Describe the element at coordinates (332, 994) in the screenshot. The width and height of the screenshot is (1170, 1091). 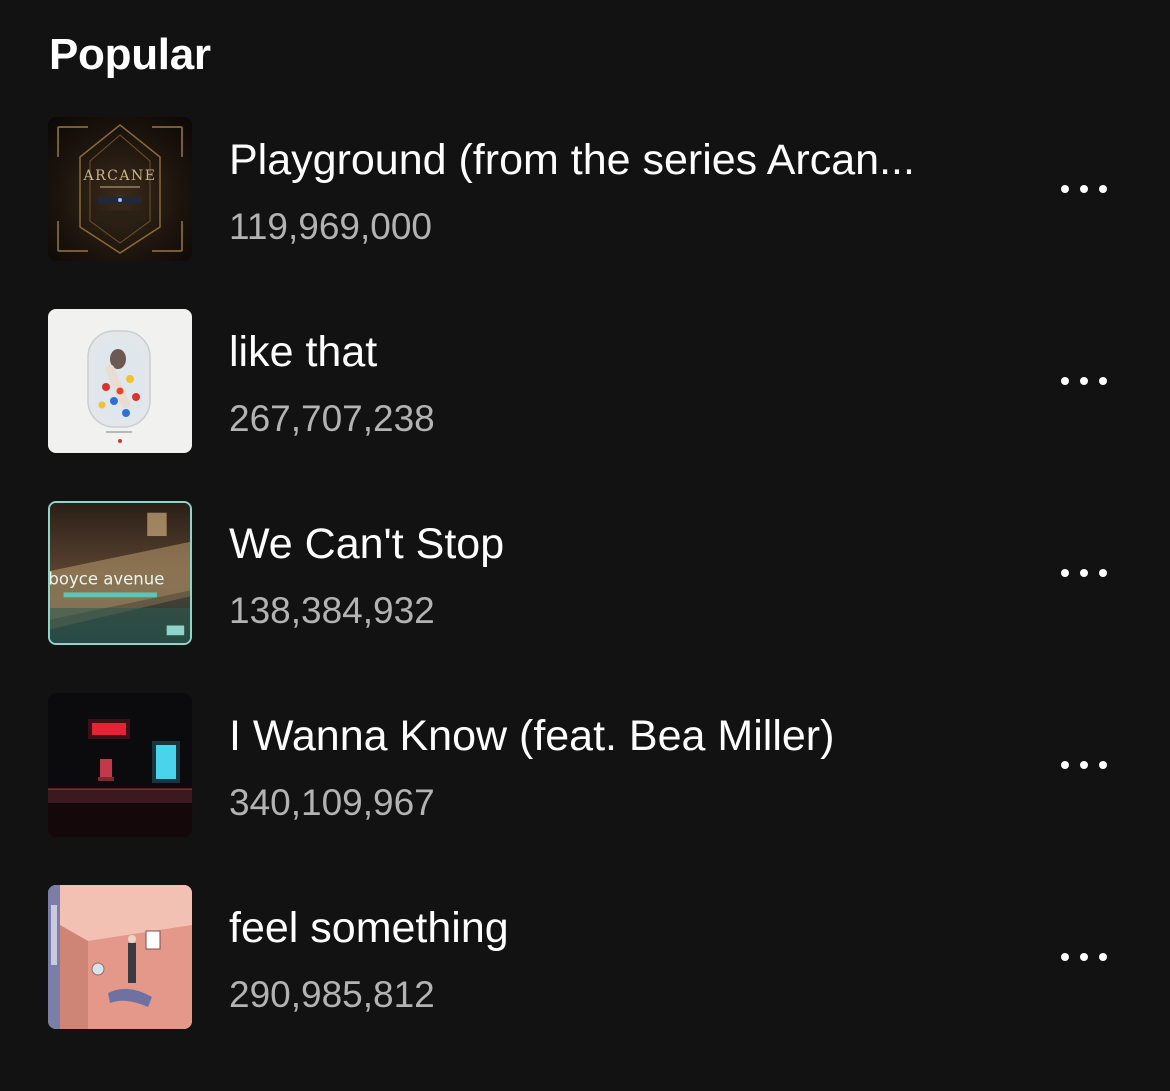
I see `track-play-count: 290,985,812` at that location.